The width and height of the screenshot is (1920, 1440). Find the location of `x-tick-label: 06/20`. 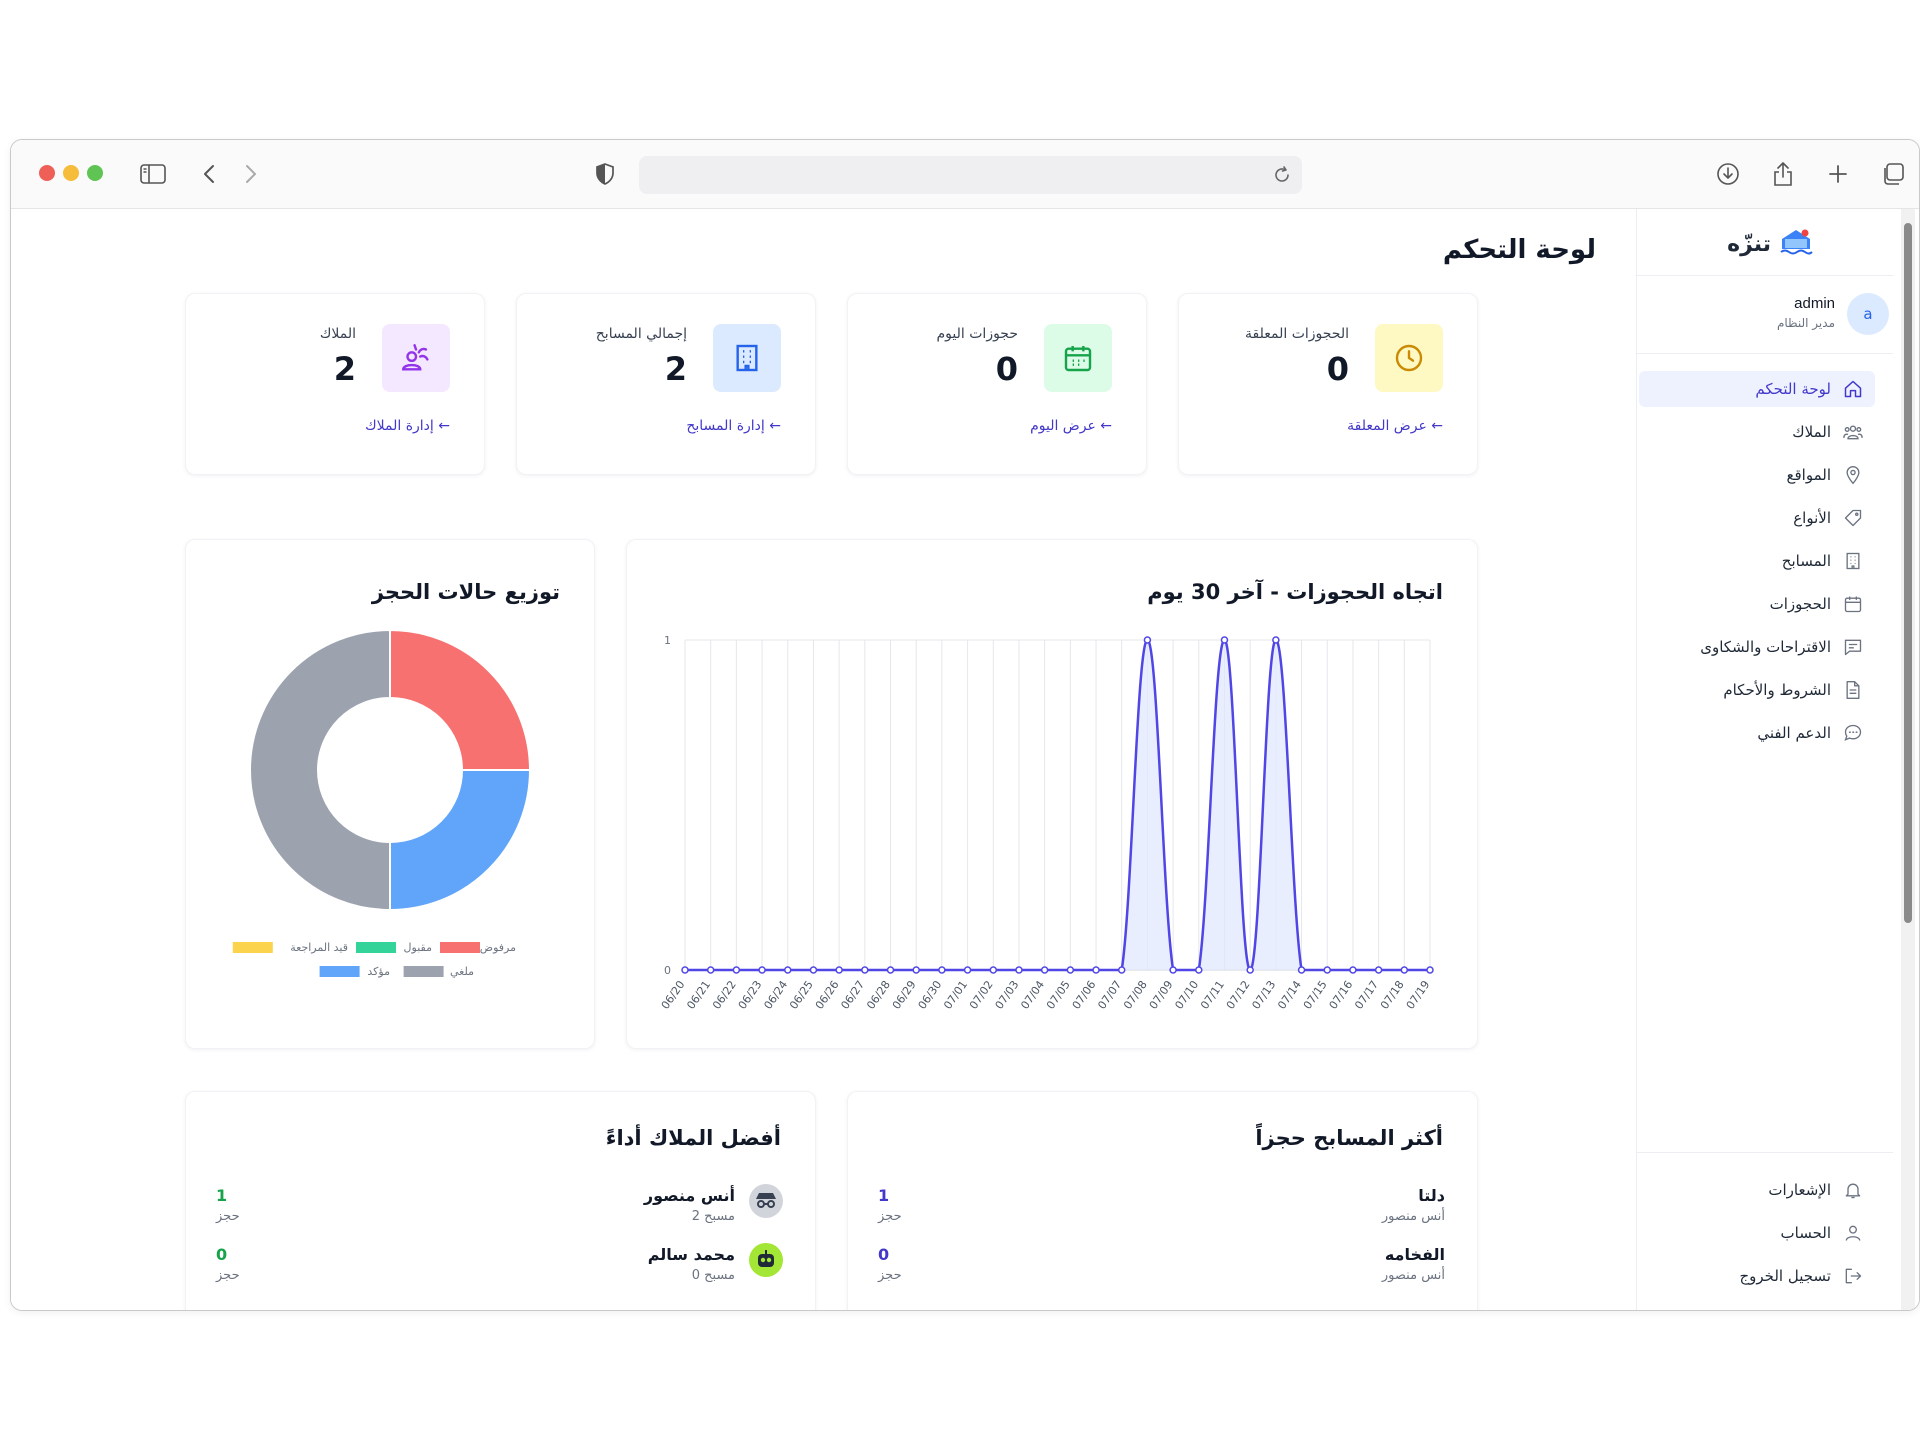

x-tick-label: 06/20 is located at coordinates (673, 994).